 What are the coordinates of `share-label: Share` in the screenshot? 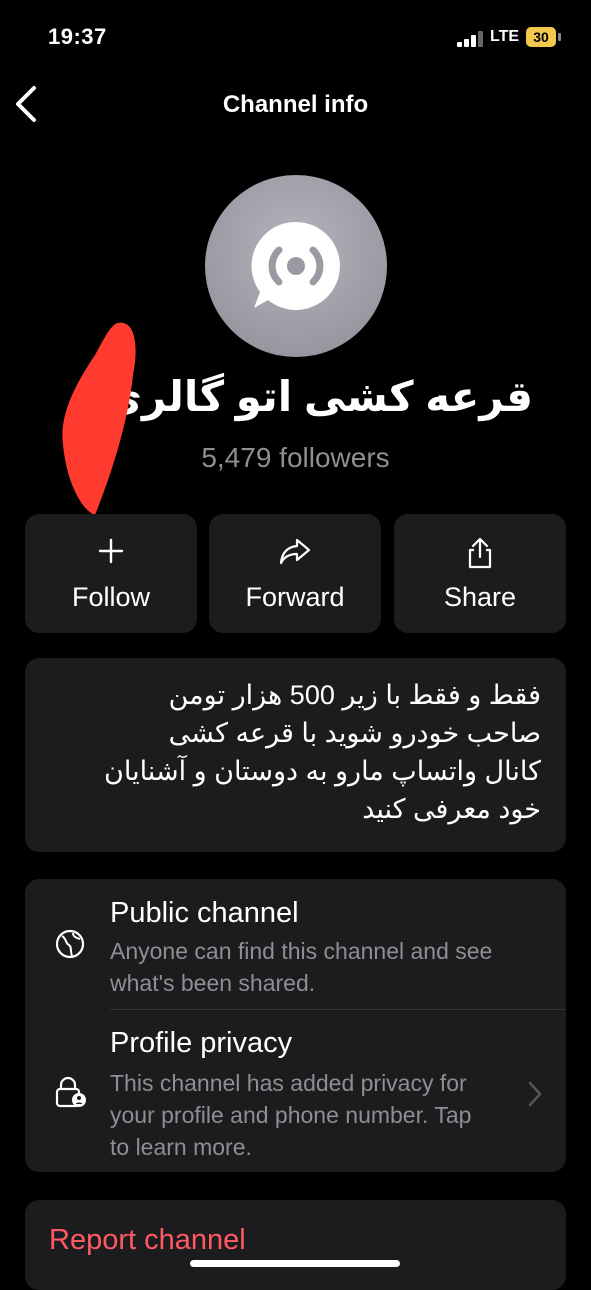 It's located at (480, 597).